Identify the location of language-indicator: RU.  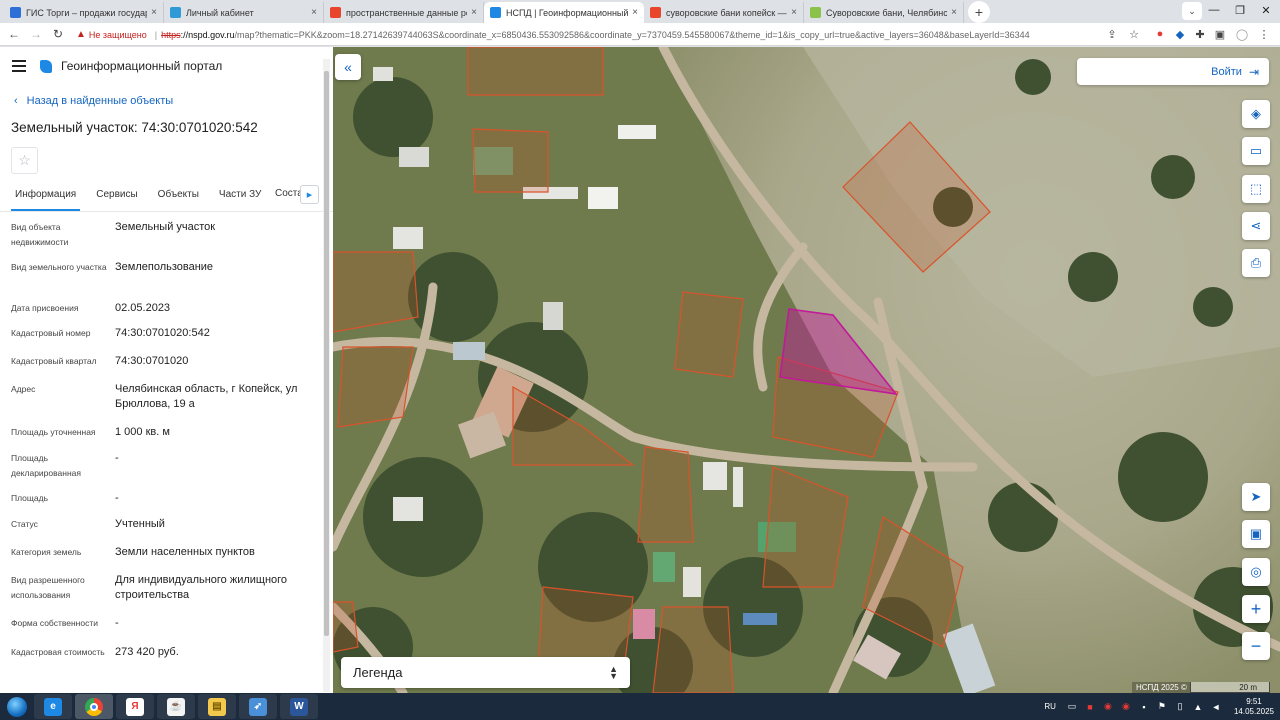
(1050, 706).